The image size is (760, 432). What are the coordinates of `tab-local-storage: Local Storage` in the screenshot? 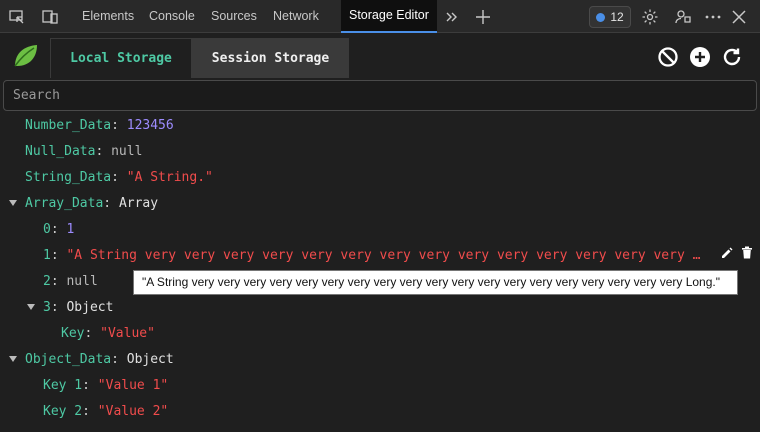 It's located at (121, 58).